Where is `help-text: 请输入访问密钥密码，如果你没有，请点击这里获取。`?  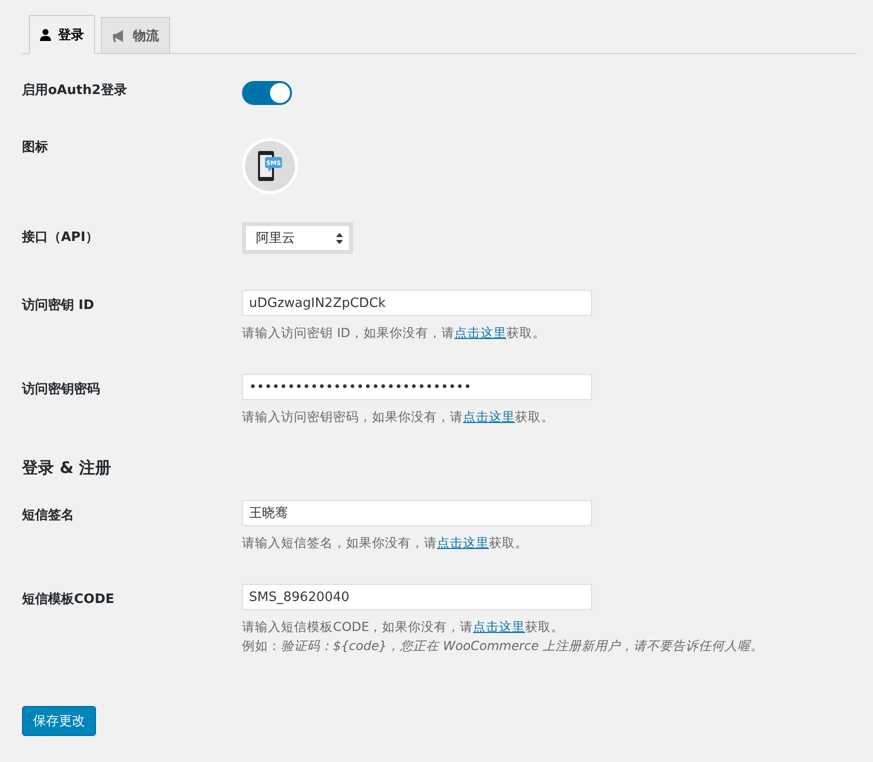 help-text: 请输入访问密钥密码，如果你没有，请点击这里获取。 is located at coordinates (398, 417).